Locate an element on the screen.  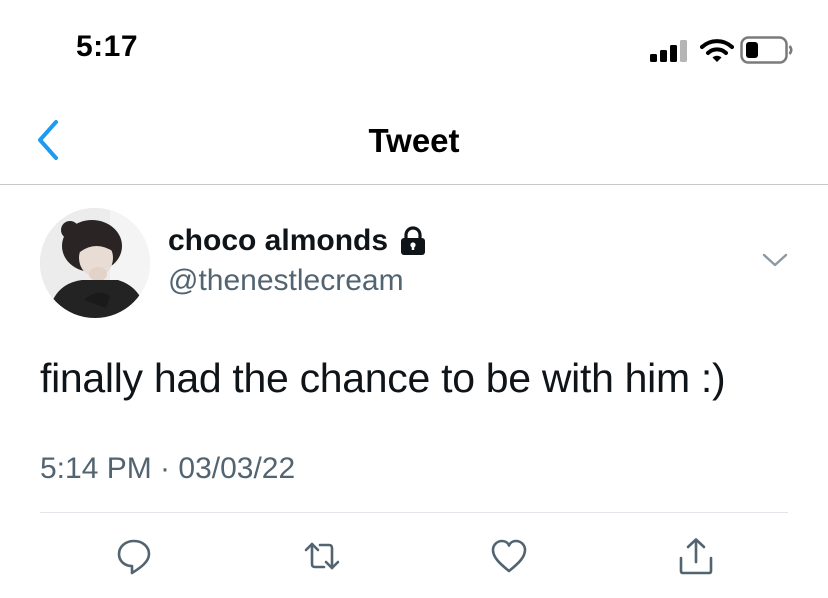
wifi-icon is located at coordinates (717, 50).